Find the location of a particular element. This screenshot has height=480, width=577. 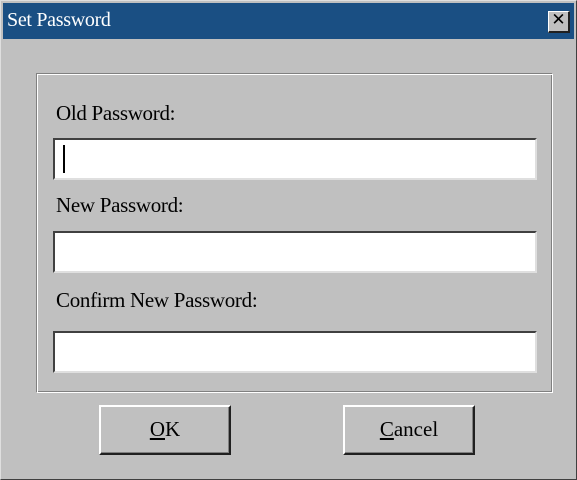

ok-label-rest: K is located at coordinates (173, 429).